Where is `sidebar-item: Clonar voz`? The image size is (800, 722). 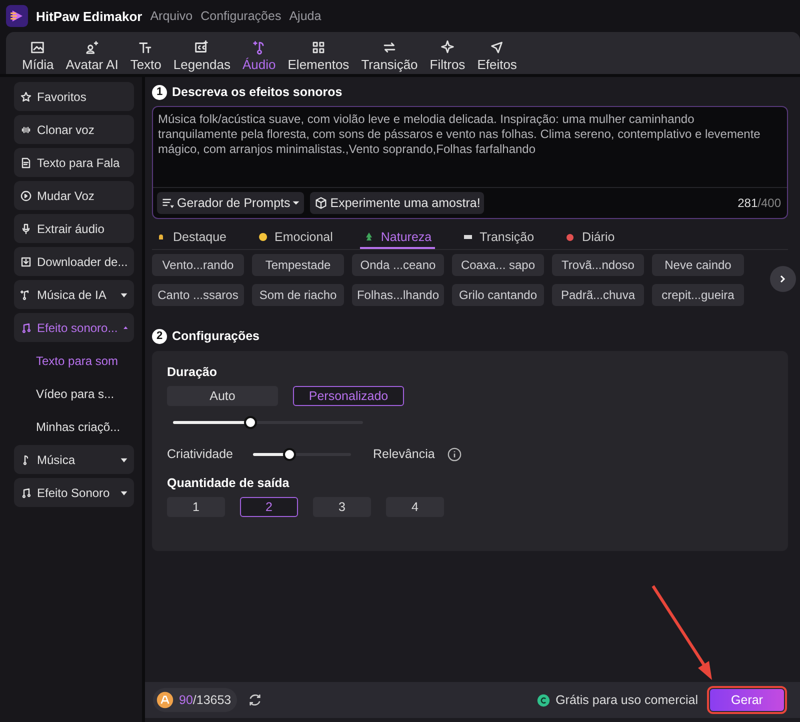
sidebar-item: Clonar voz is located at coordinates (74, 129).